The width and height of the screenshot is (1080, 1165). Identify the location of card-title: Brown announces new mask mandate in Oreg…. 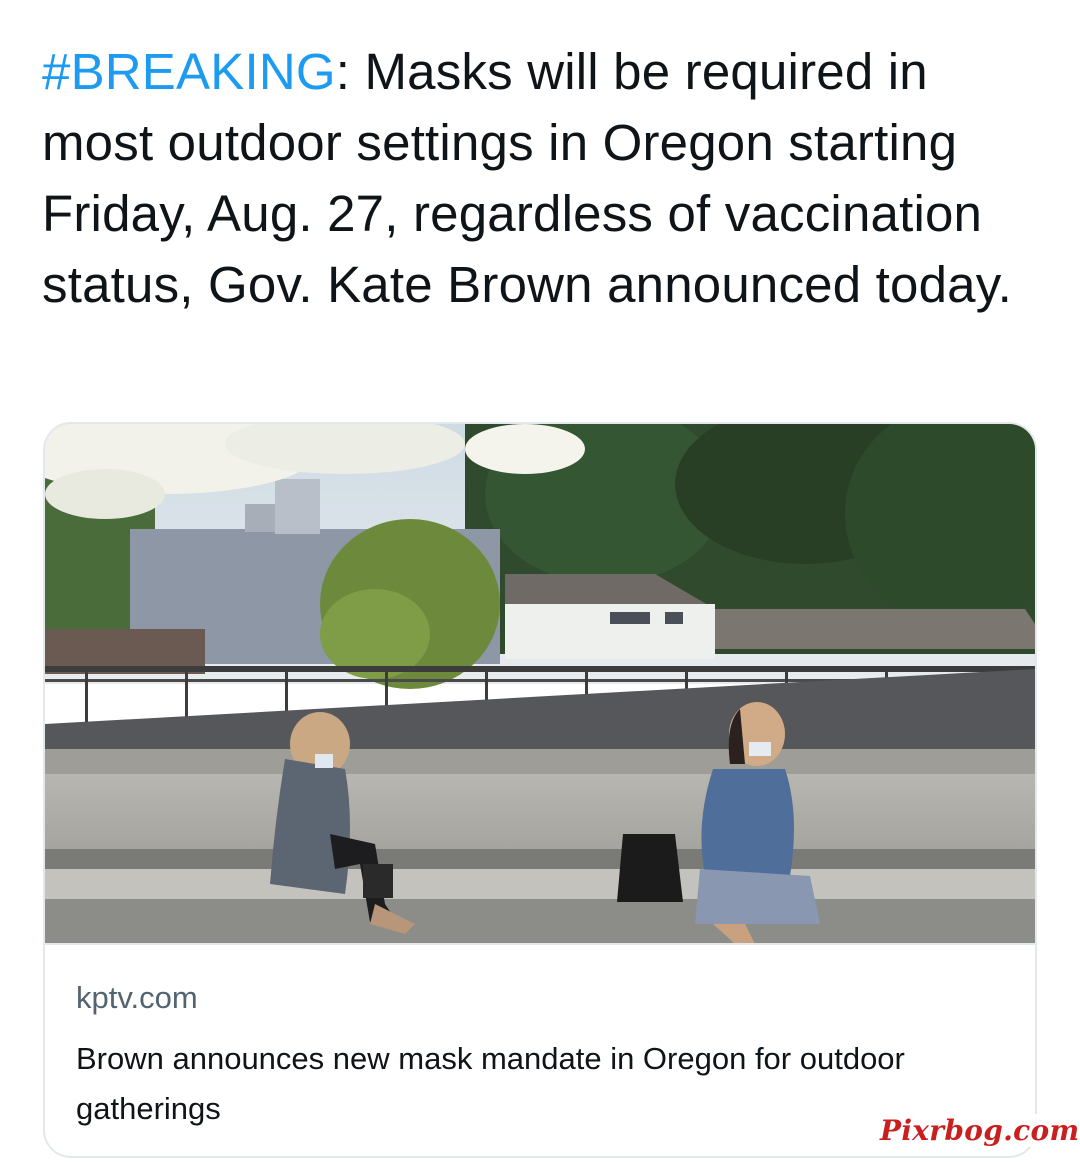
(526, 1084).